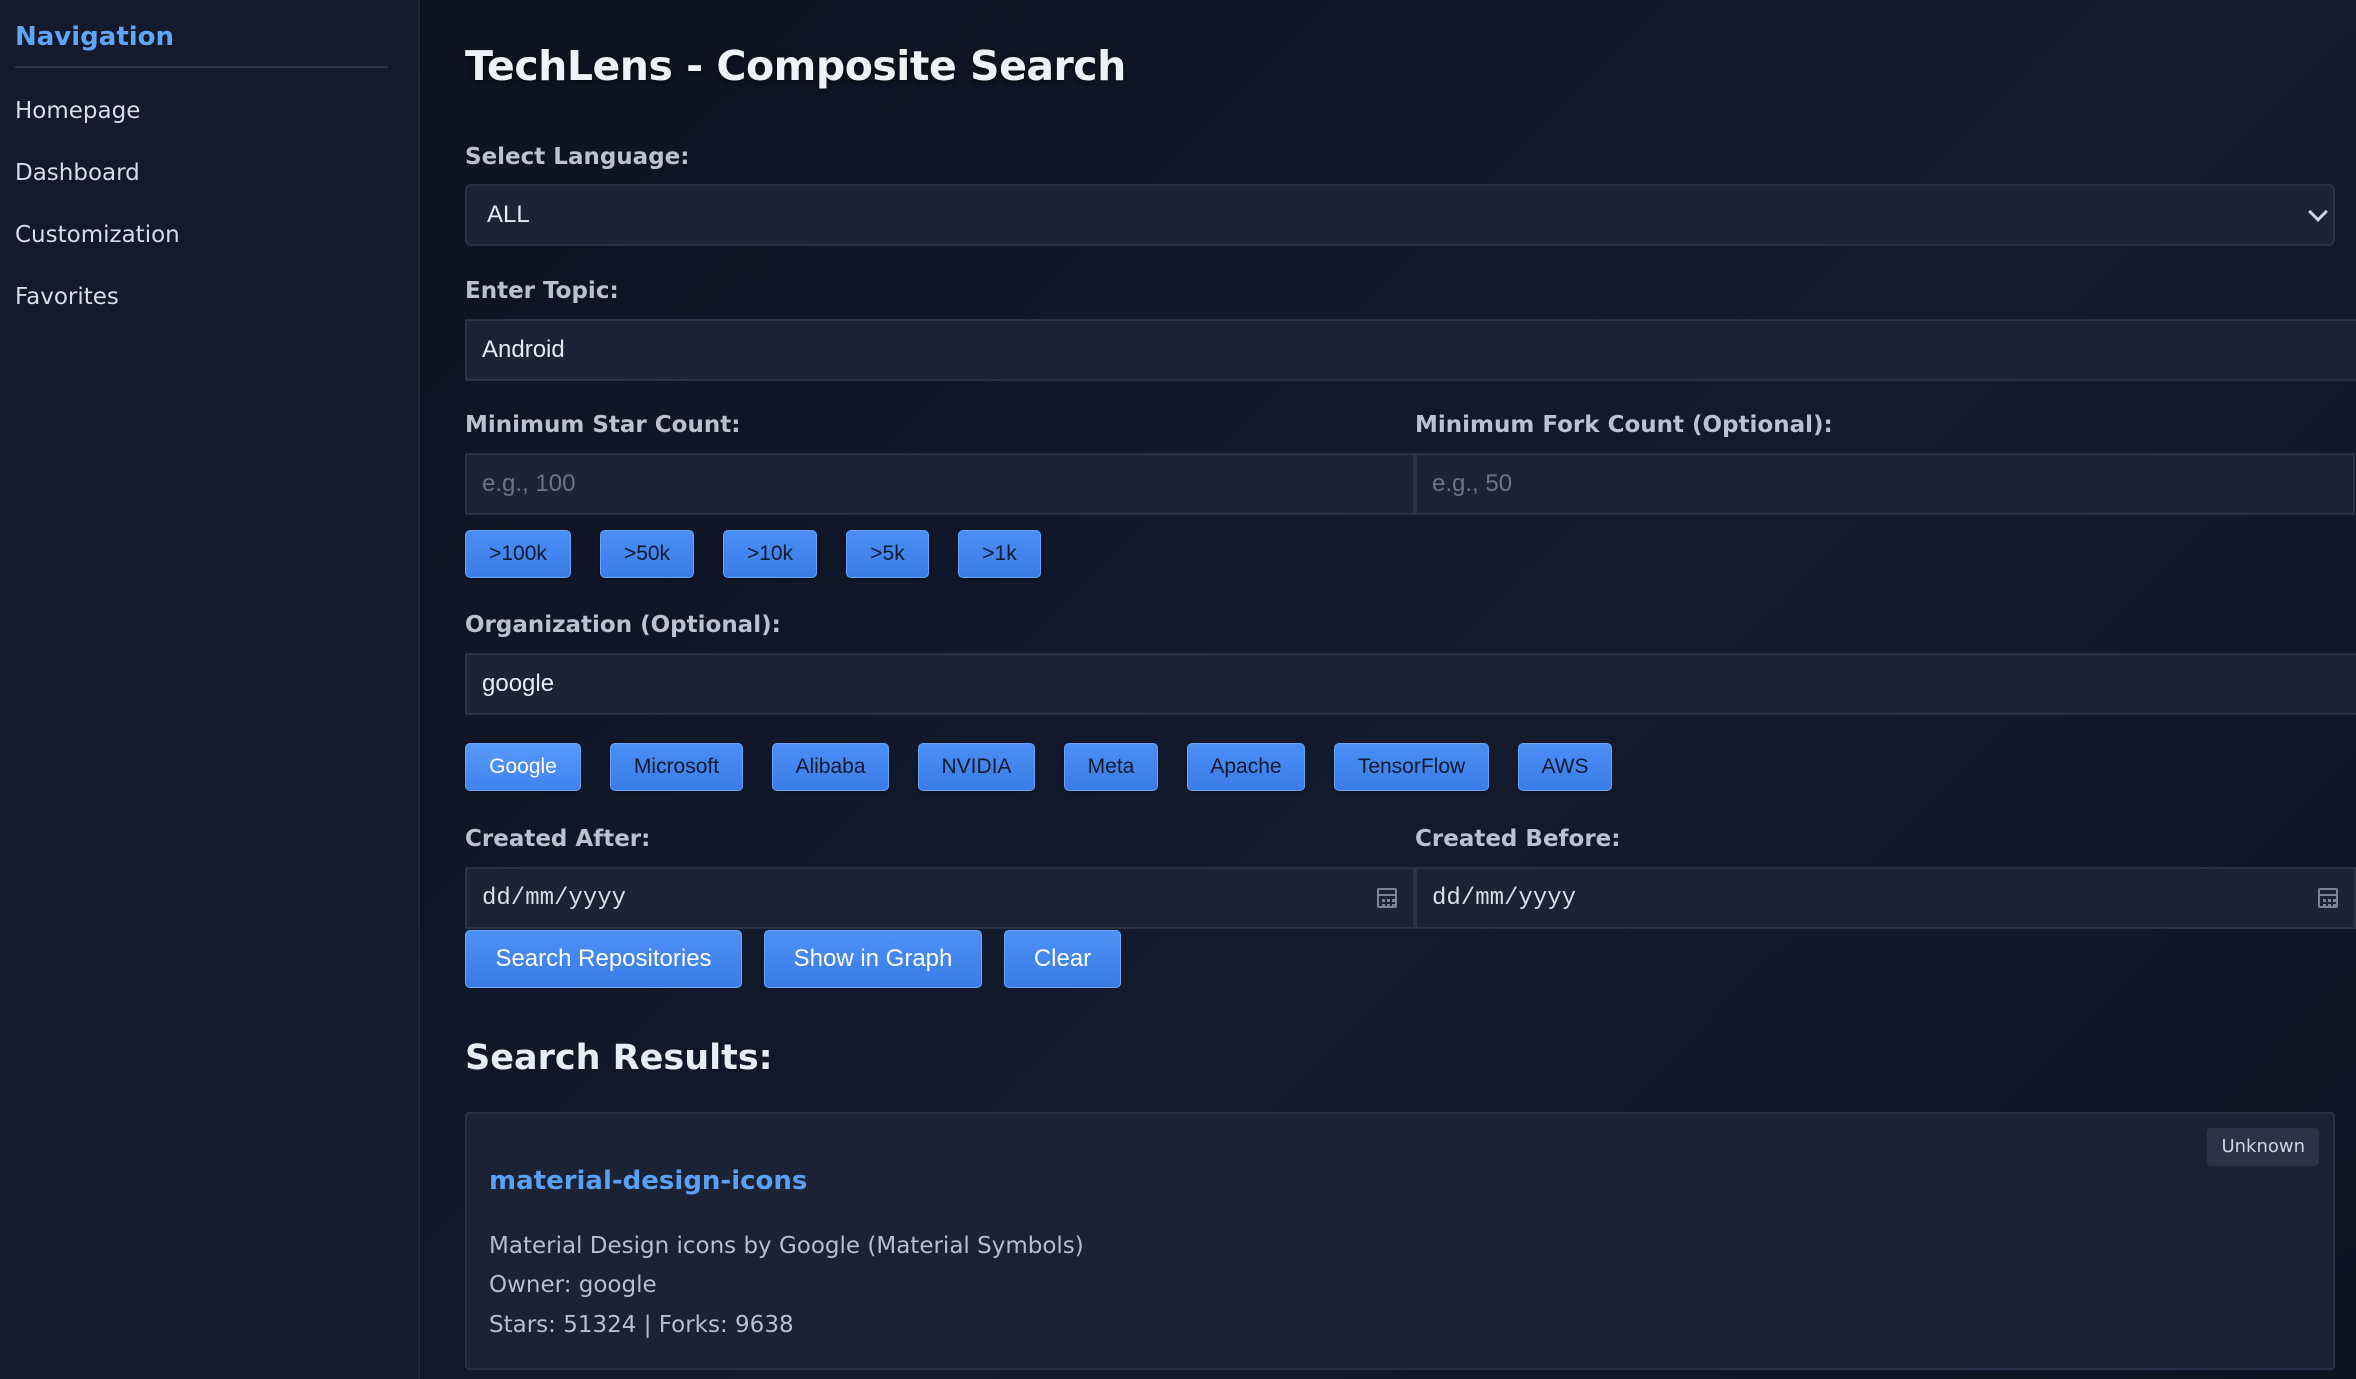 The height and width of the screenshot is (1379, 2356). What do you see at coordinates (201, 45) in the screenshot?
I see `sidebar-title: Navigation` at bounding box center [201, 45].